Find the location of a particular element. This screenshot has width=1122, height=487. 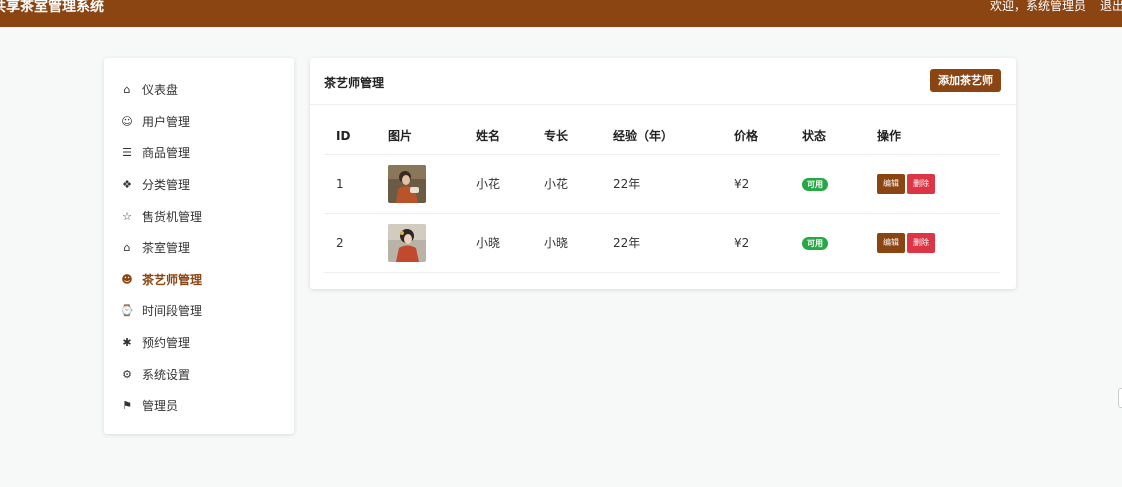

sidebar-item-label: 仪表盘 is located at coordinates (160, 90).